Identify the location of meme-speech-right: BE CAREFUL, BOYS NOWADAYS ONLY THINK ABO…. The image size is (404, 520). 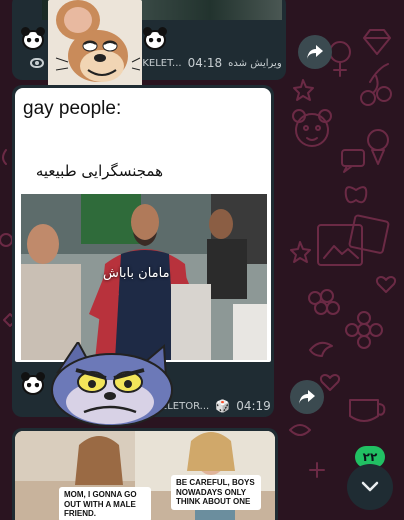
(216, 492).